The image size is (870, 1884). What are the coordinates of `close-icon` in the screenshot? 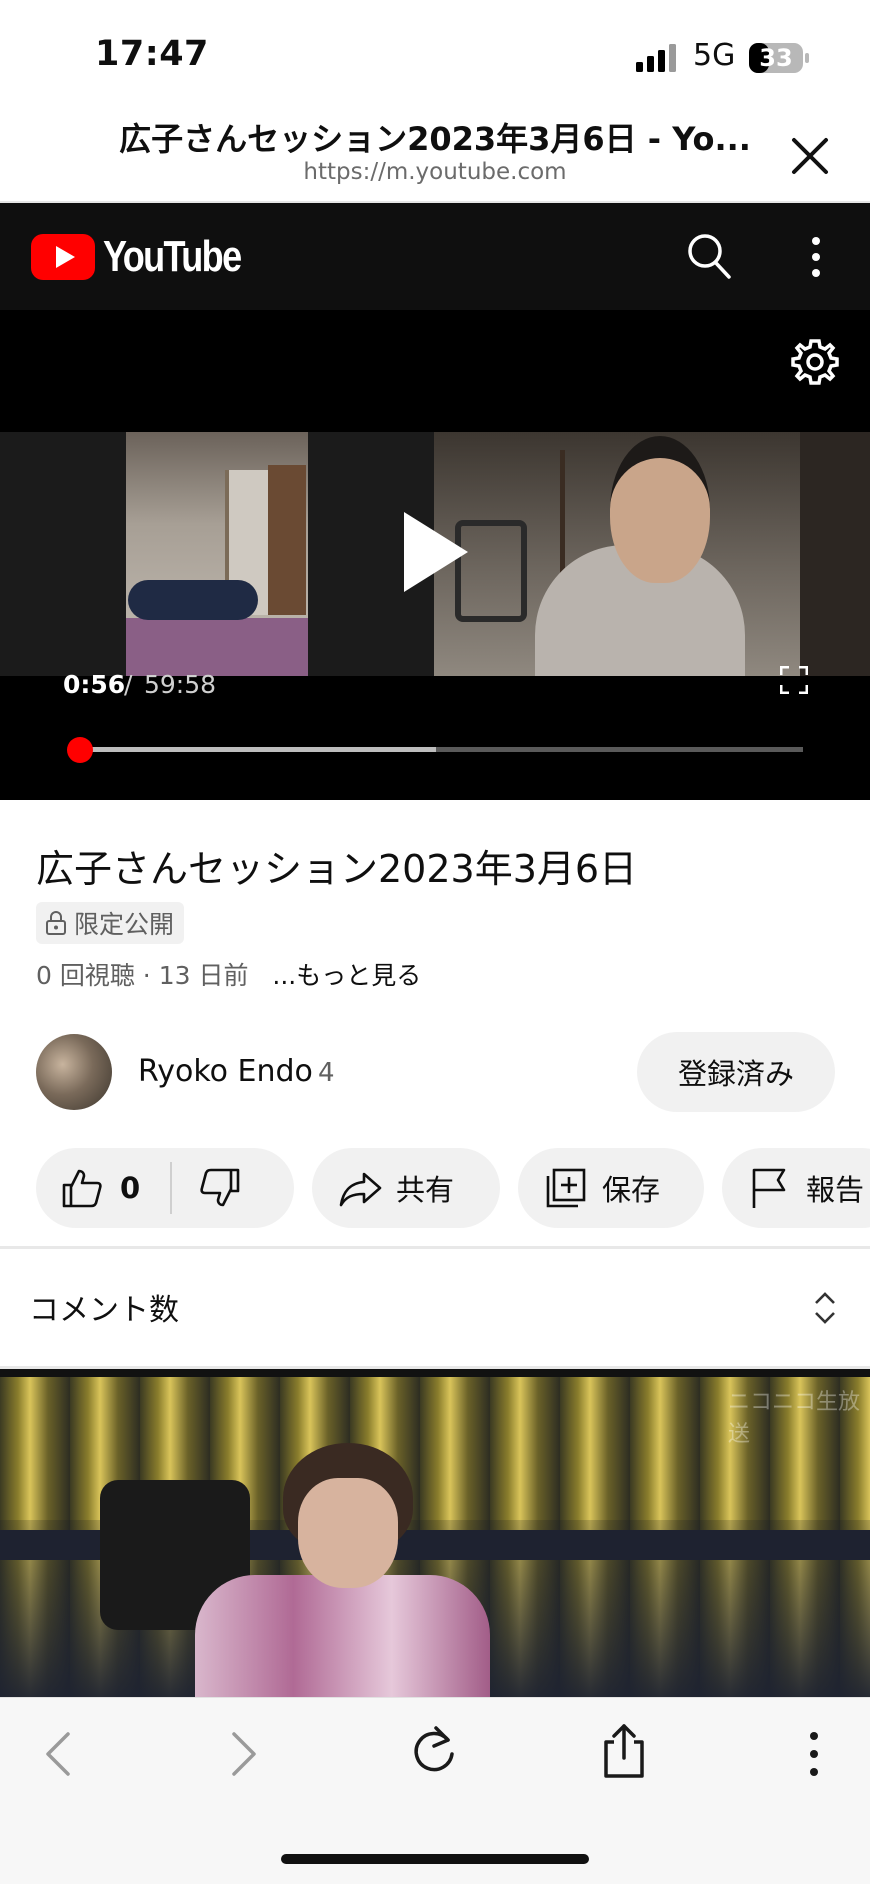 It's located at (810, 156).